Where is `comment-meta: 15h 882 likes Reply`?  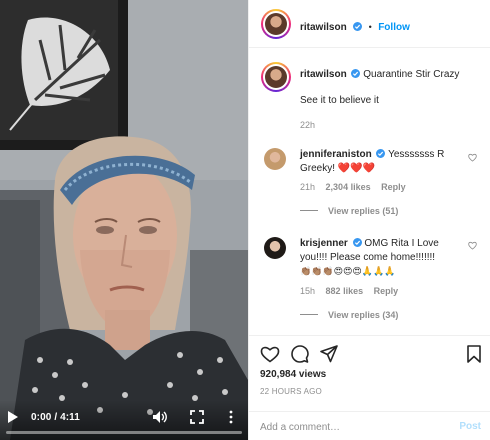 comment-meta: 15h 882 likes Reply is located at coordinates (349, 291).